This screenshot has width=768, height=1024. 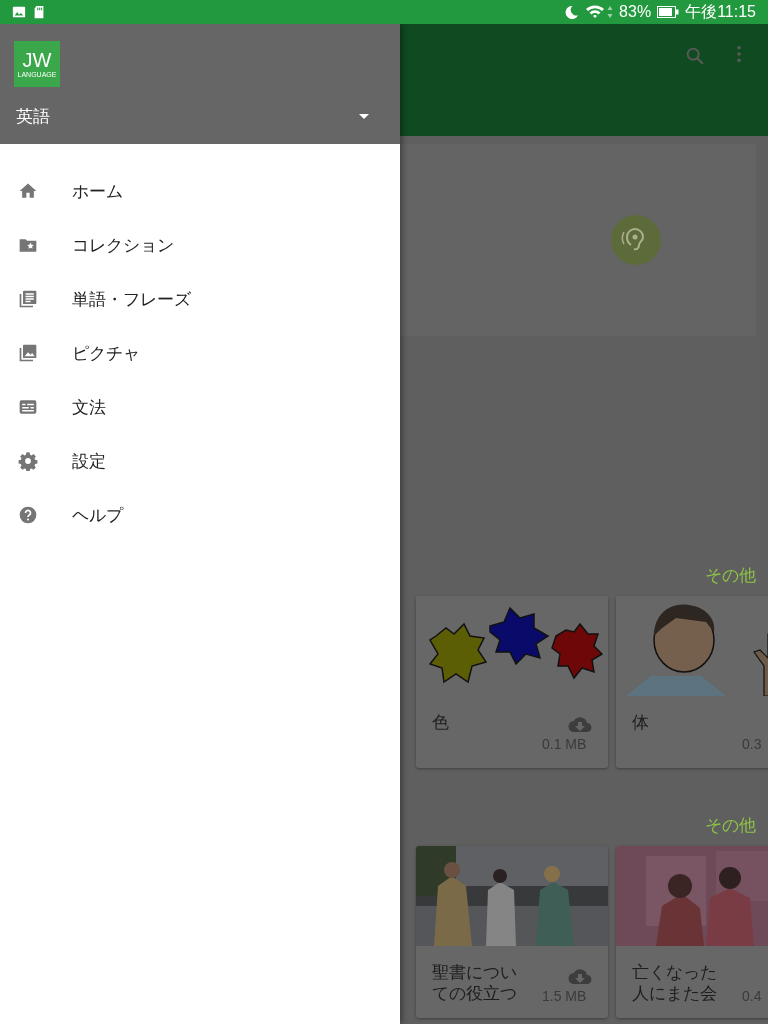 What do you see at coordinates (28, 191) in the screenshot?
I see `home-icon` at bounding box center [28, 191].